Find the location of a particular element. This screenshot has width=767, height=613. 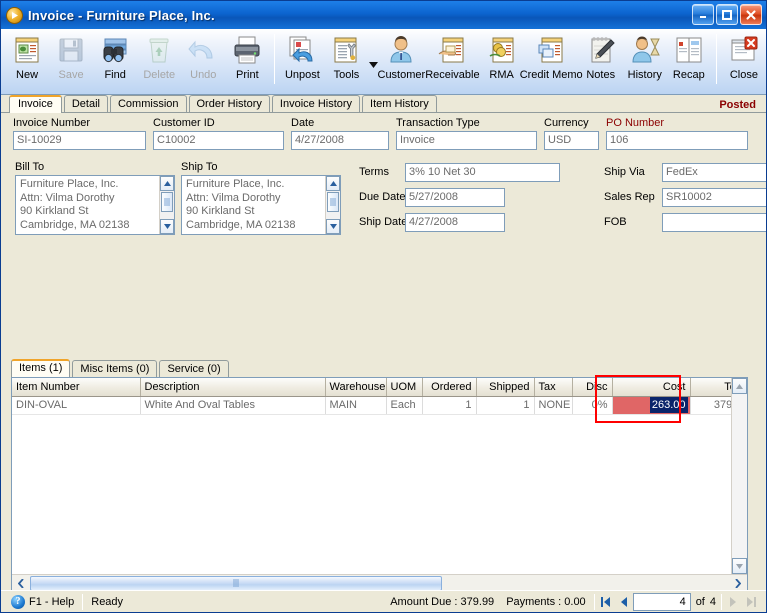

toolbar-credit-memo-button: Credit Memo is located at coordinates (551, 61).